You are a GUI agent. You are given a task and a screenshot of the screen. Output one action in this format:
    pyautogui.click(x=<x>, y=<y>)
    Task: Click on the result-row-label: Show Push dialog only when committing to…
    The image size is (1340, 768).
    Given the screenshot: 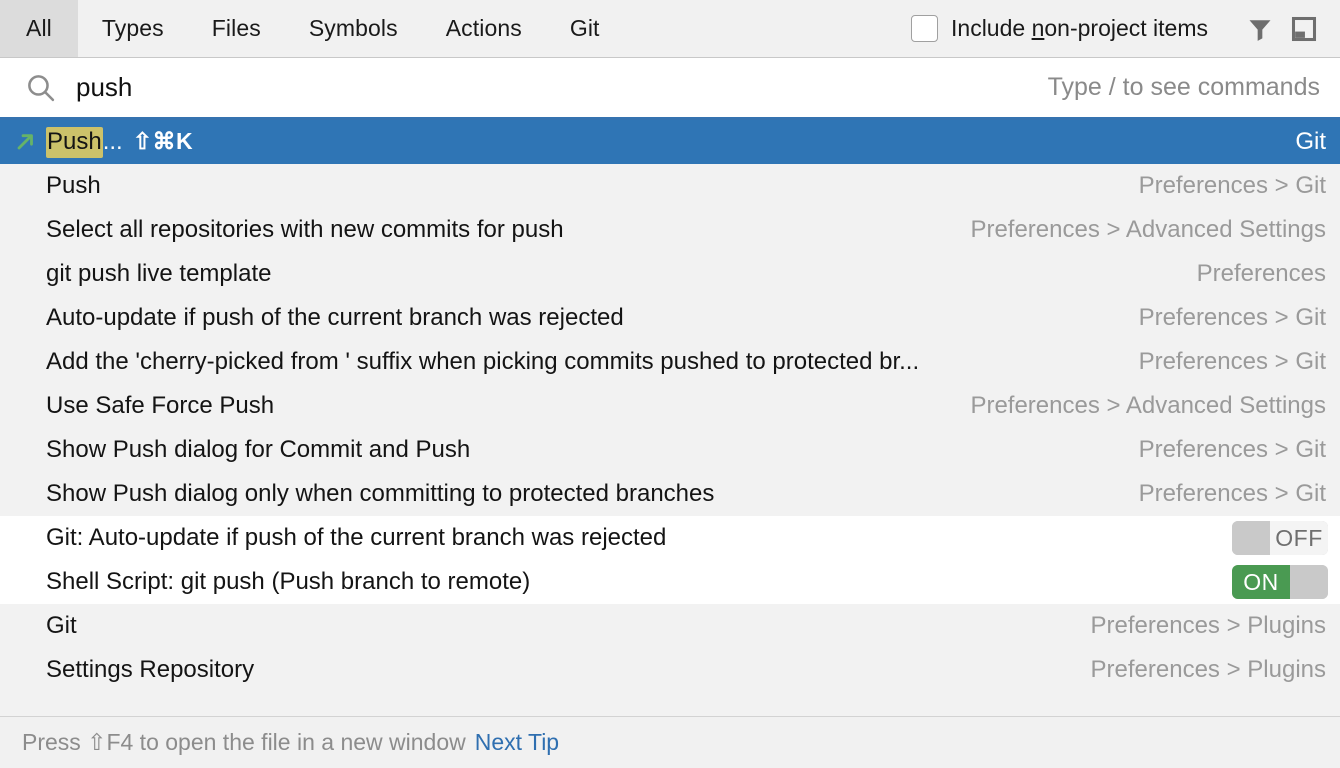 What is the action you would take?
    pyautogui.click(x=583, y=494)
    